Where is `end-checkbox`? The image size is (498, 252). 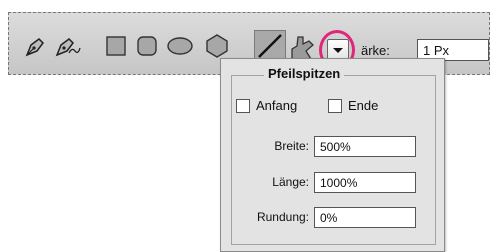
end-checkbox is located at coordinates (335, 106).